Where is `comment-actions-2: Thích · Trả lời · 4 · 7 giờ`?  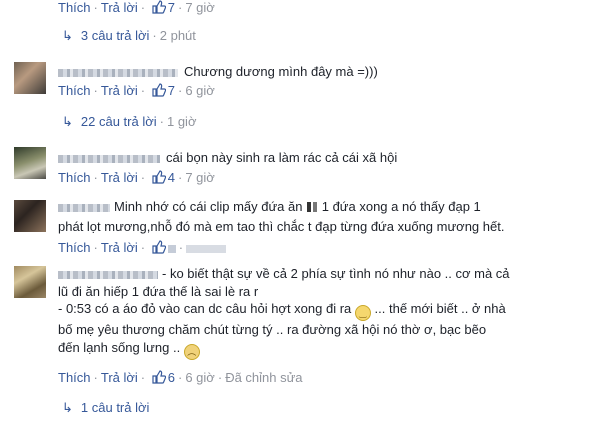
comment-actions-2: Thích · Trả lời · 4 · 7 giờ is located at coordinates (136, 177).